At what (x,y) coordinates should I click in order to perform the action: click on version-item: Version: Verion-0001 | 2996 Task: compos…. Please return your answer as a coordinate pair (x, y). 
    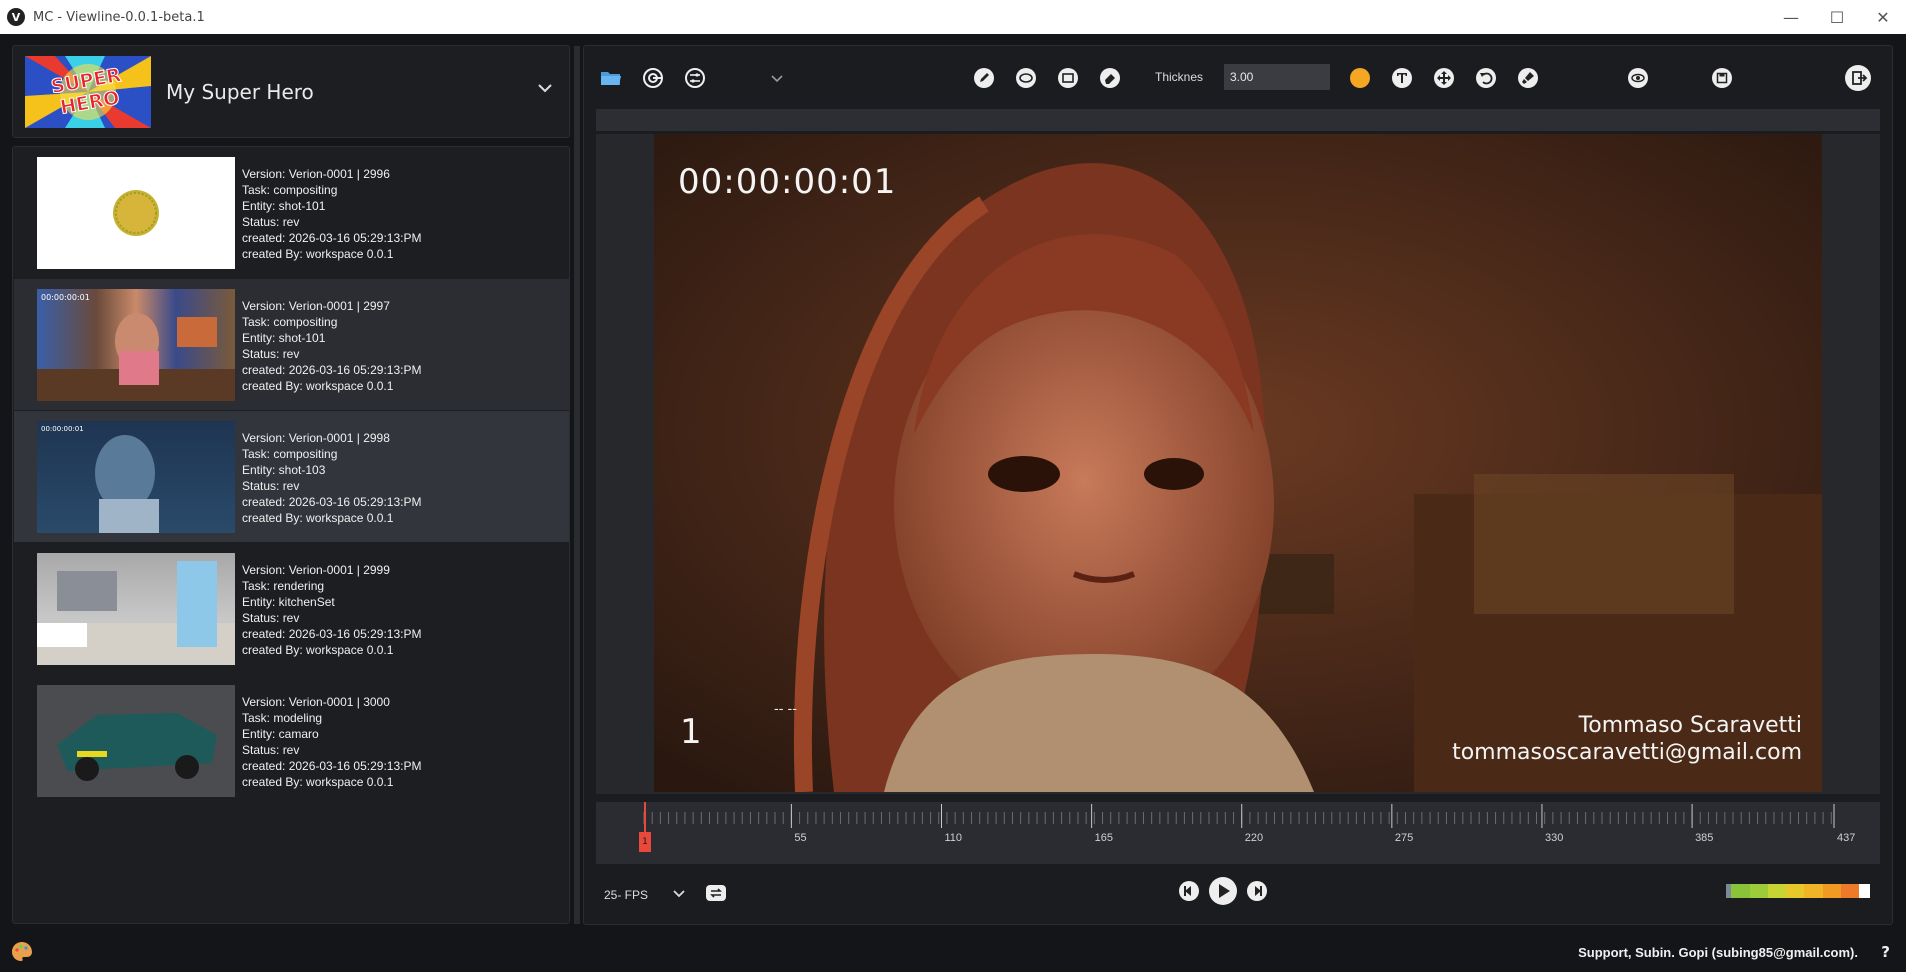
    Looking at the image, I should click on (291, 212).